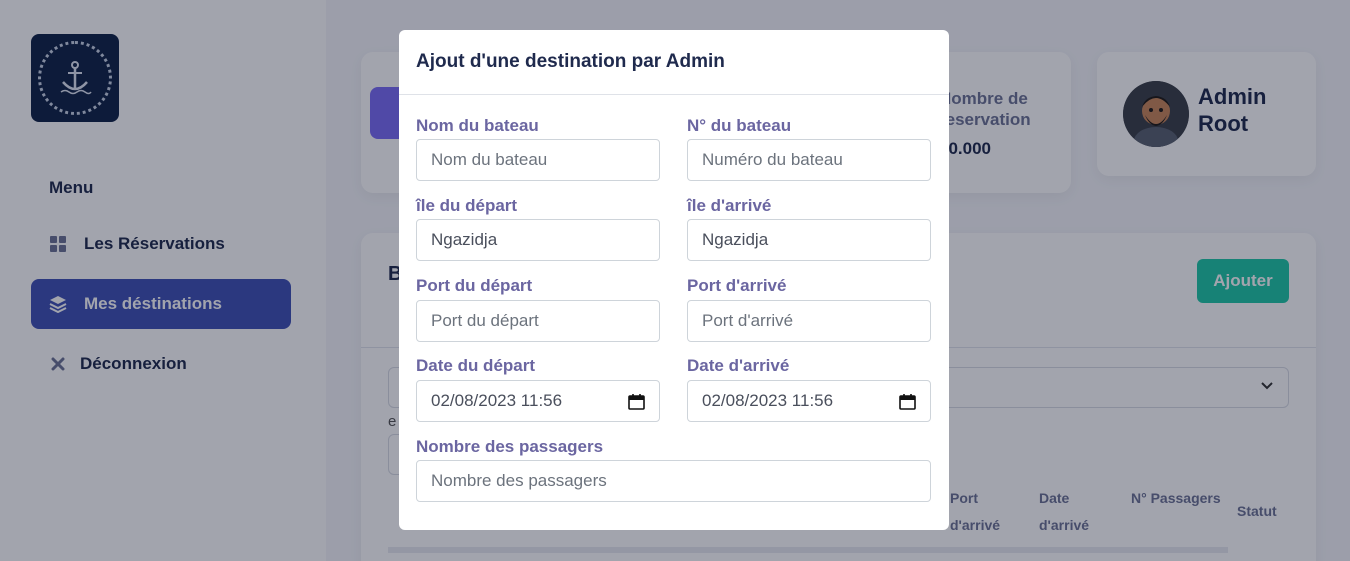  I want to click on arrival-port-input: Port d'arrivé, so click(809, 321).